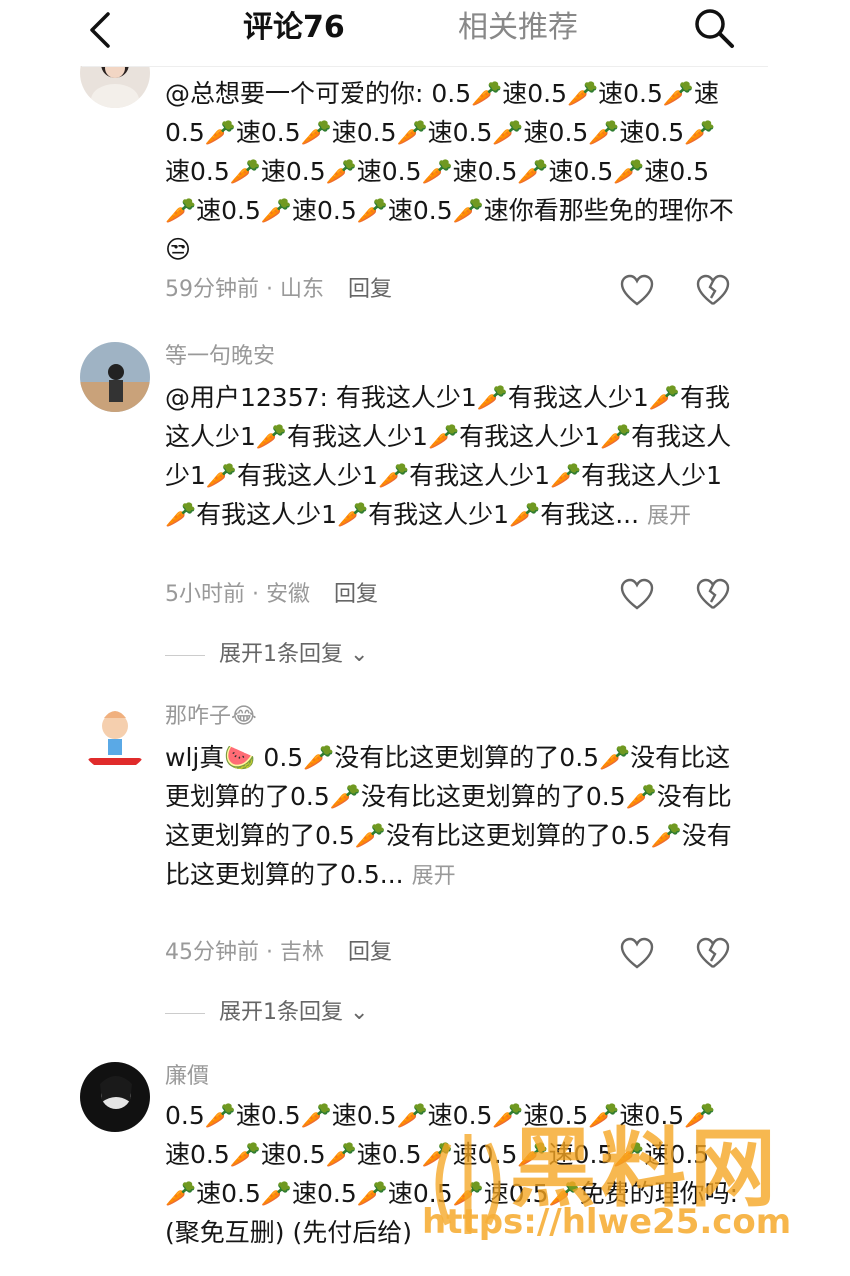 The height and width of the screenshot is (1276, 850). I want to click on comment-meta: 45分钟前 · 吉林 回复, so click(278, 953).